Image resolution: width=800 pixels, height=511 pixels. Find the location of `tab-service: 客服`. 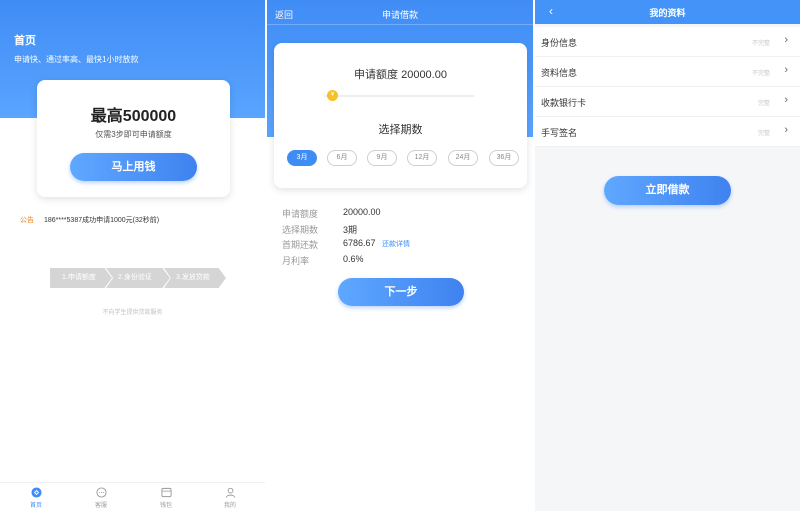

tab-service: 客服 is located at coordinates (101, 498).